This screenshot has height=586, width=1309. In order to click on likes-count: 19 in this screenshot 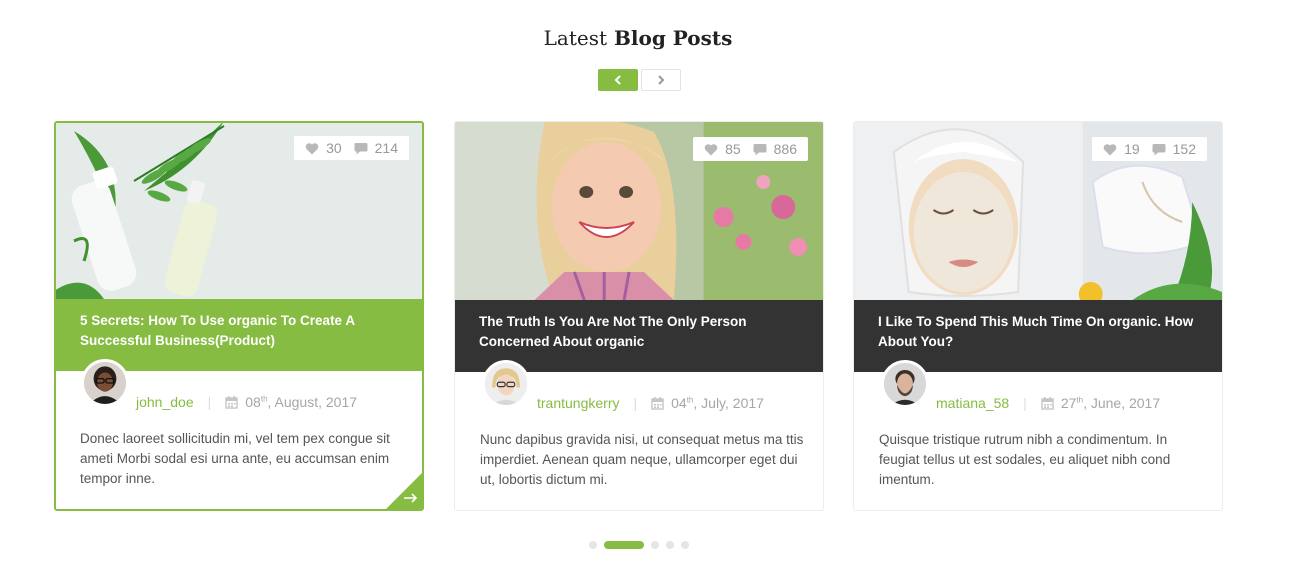, I will do `click(1132, 149)`.